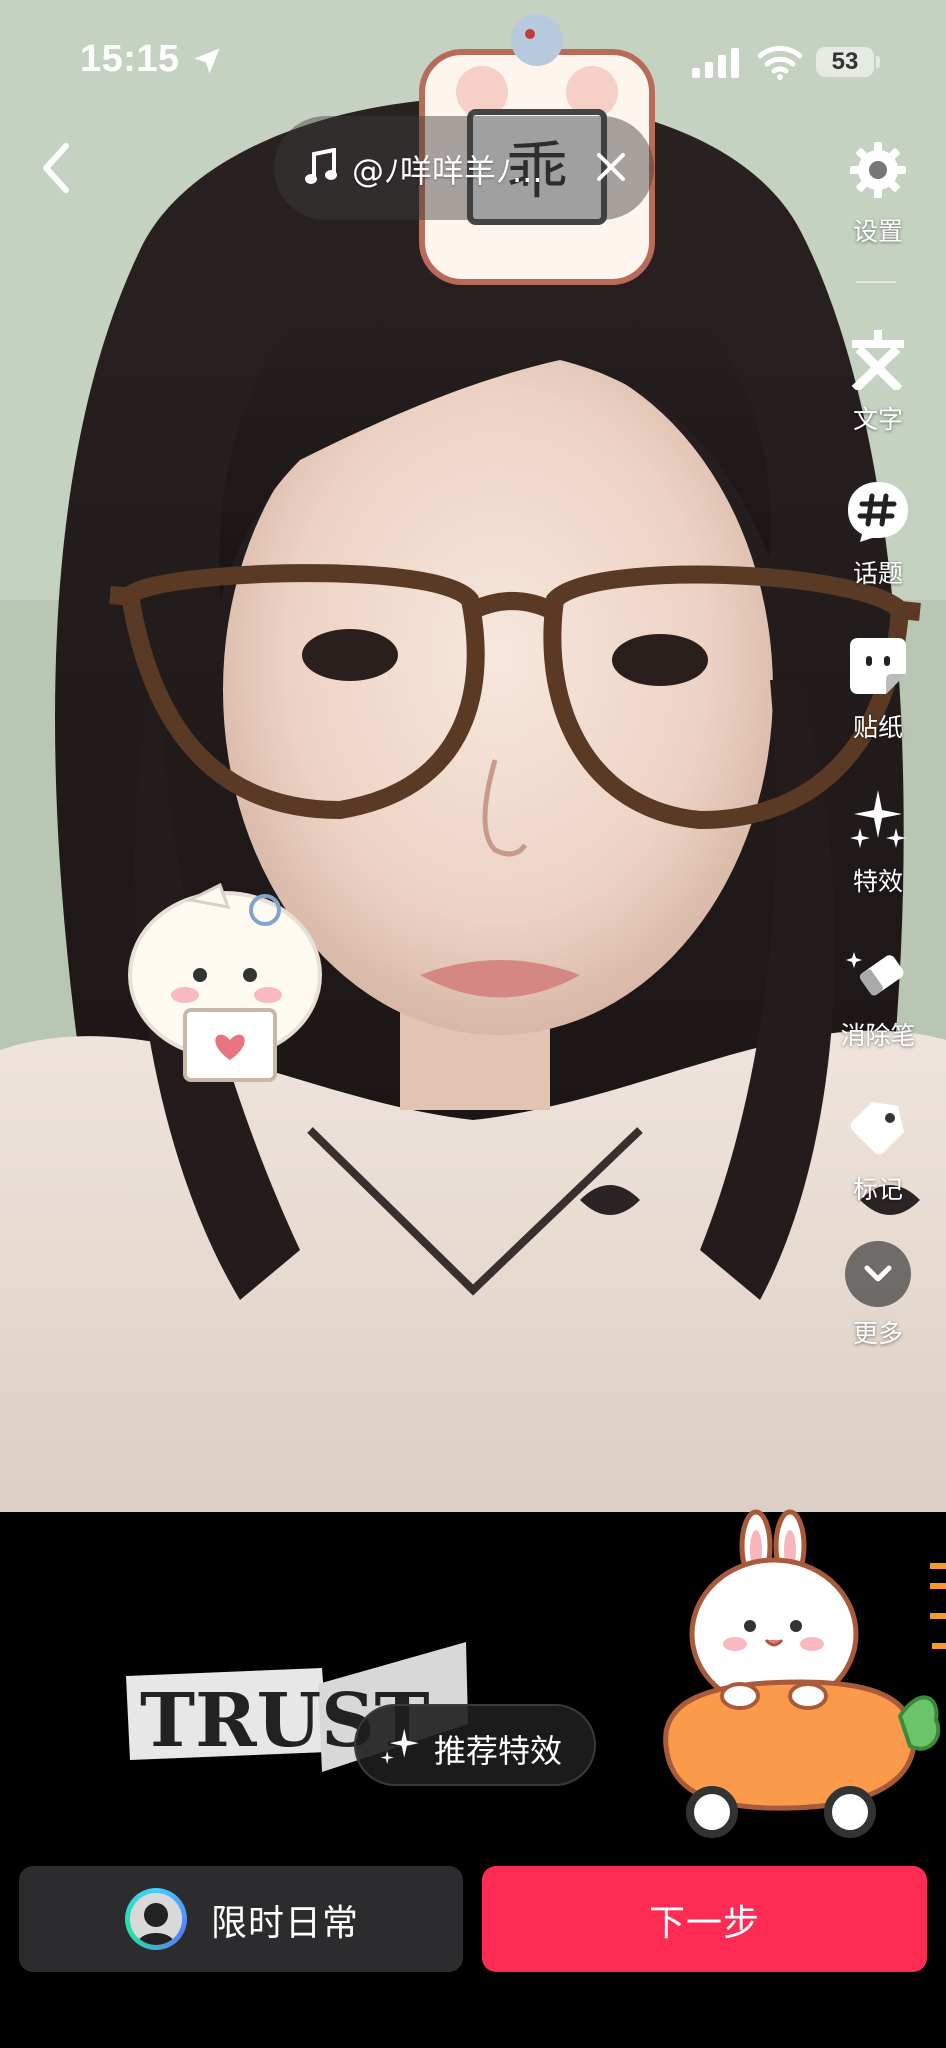 This screenshot has width=946, height=2048. What do you see at coordinates (878, 1035) in the screenshot?
I see `eraser-label: 消除笔` at bounding box center [878, 1035].